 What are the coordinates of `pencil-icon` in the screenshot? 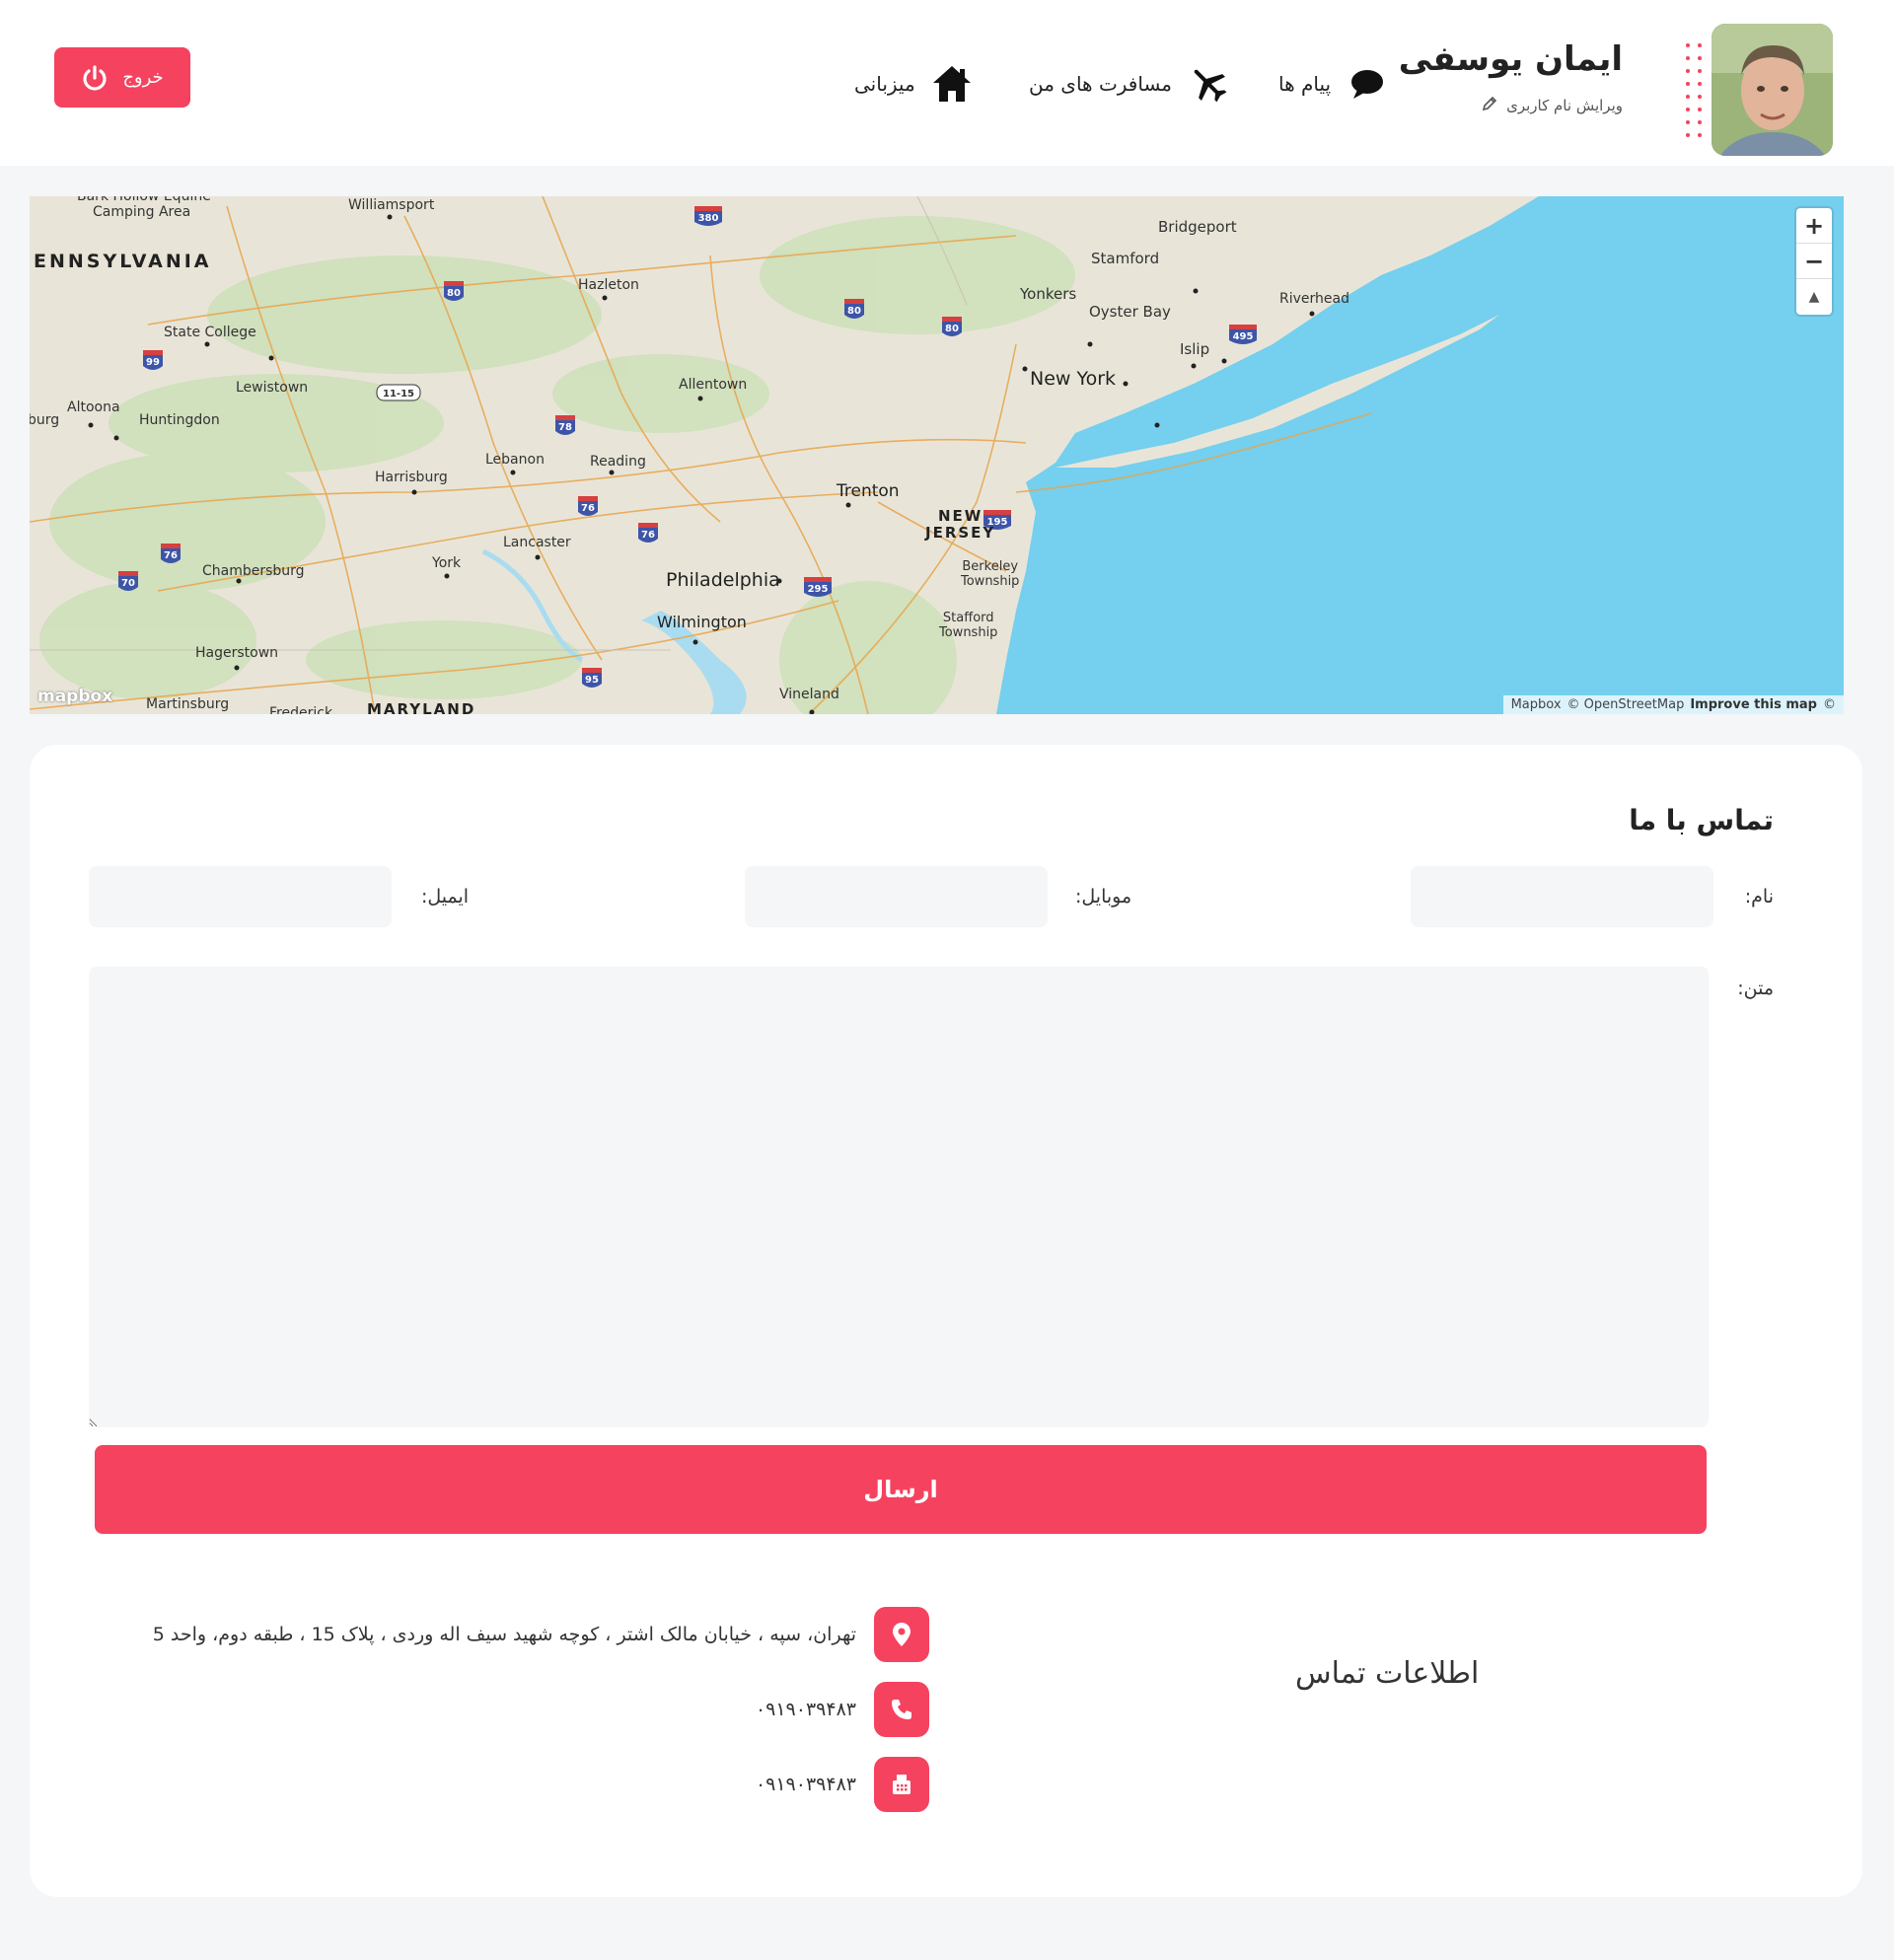 It's located at (1489, 106).